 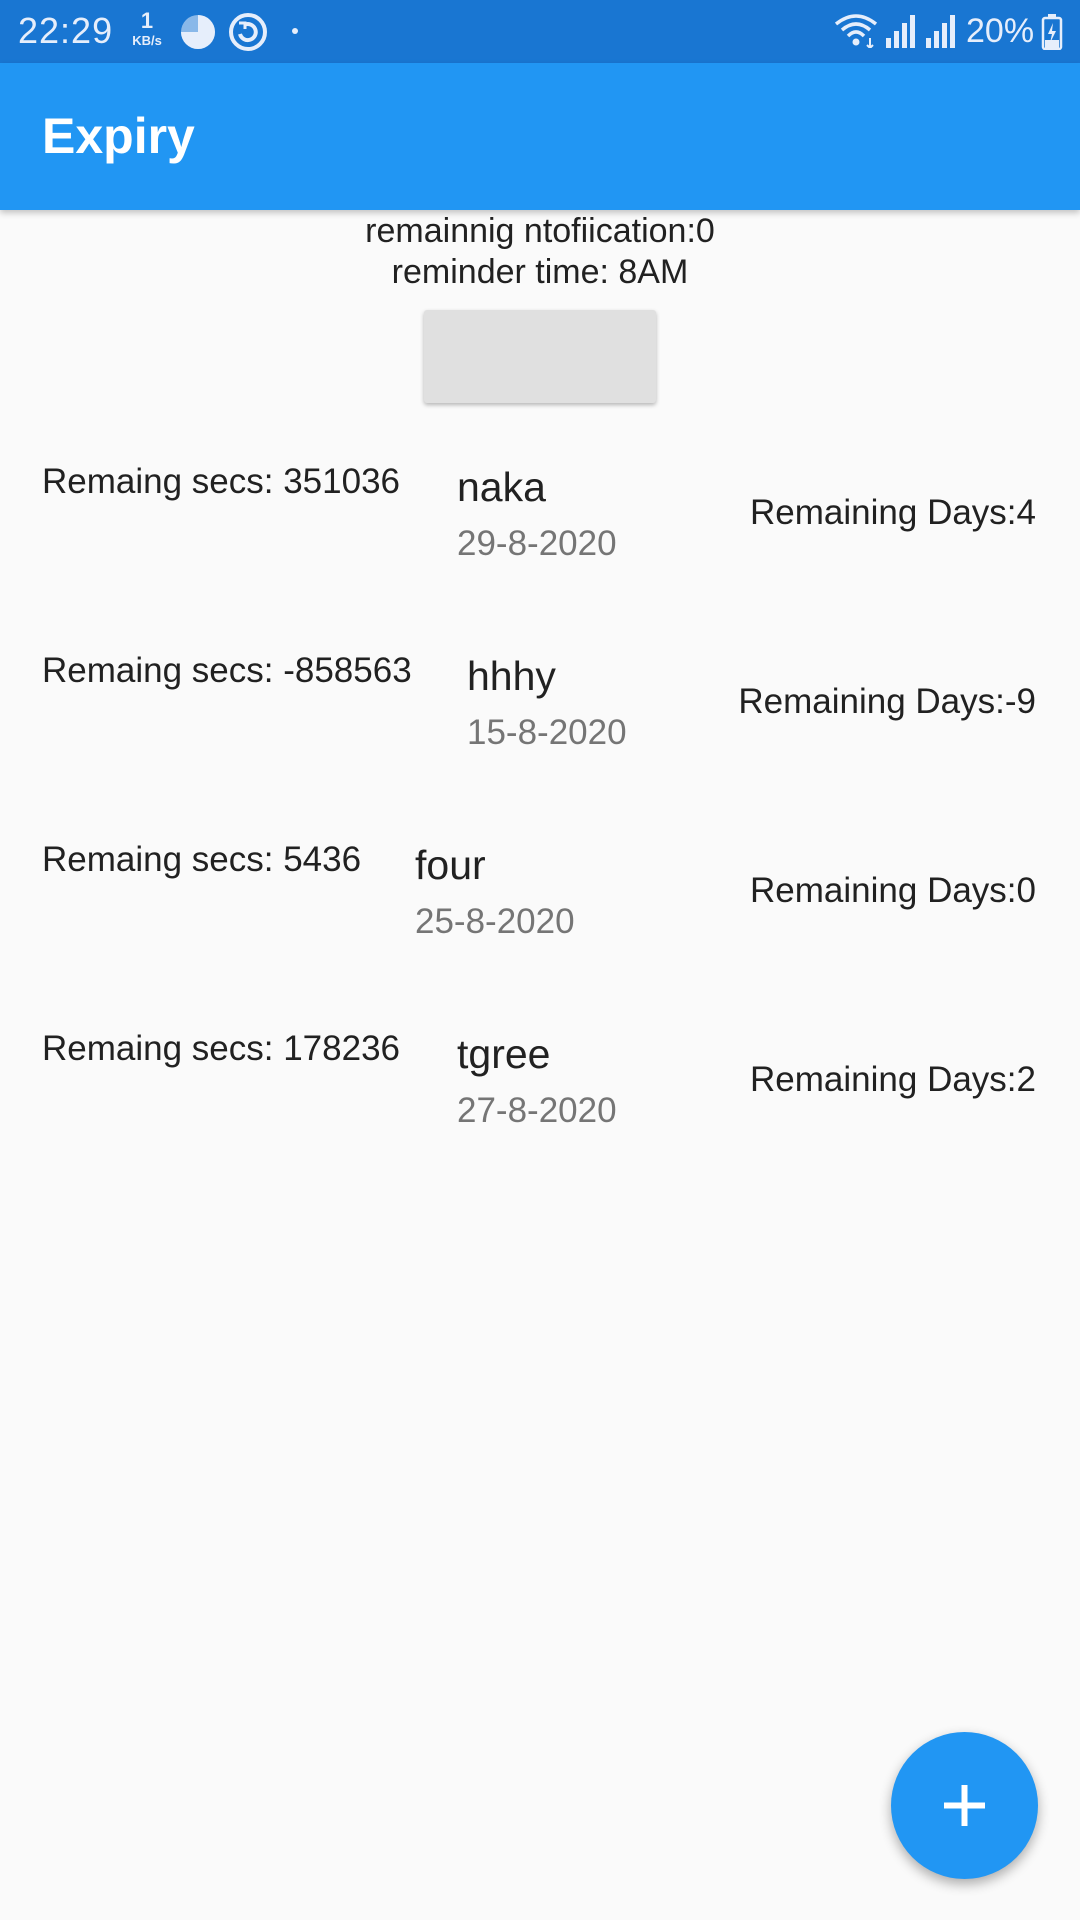 I want to click on remaining-secs: Remaing secs: 178236, so click(x=221, y=1048).